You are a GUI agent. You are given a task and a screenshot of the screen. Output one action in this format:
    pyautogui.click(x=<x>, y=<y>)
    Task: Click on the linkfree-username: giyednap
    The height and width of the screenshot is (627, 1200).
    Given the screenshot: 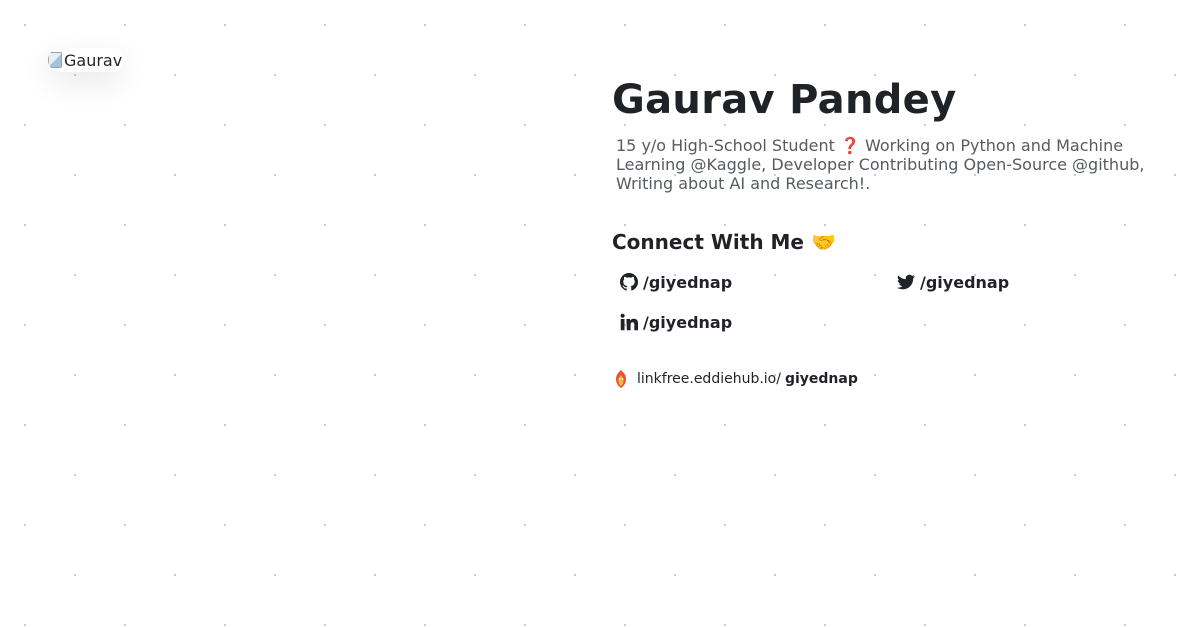 What is the action you would take?
    pyautogui.click(x=821, y=379)
    